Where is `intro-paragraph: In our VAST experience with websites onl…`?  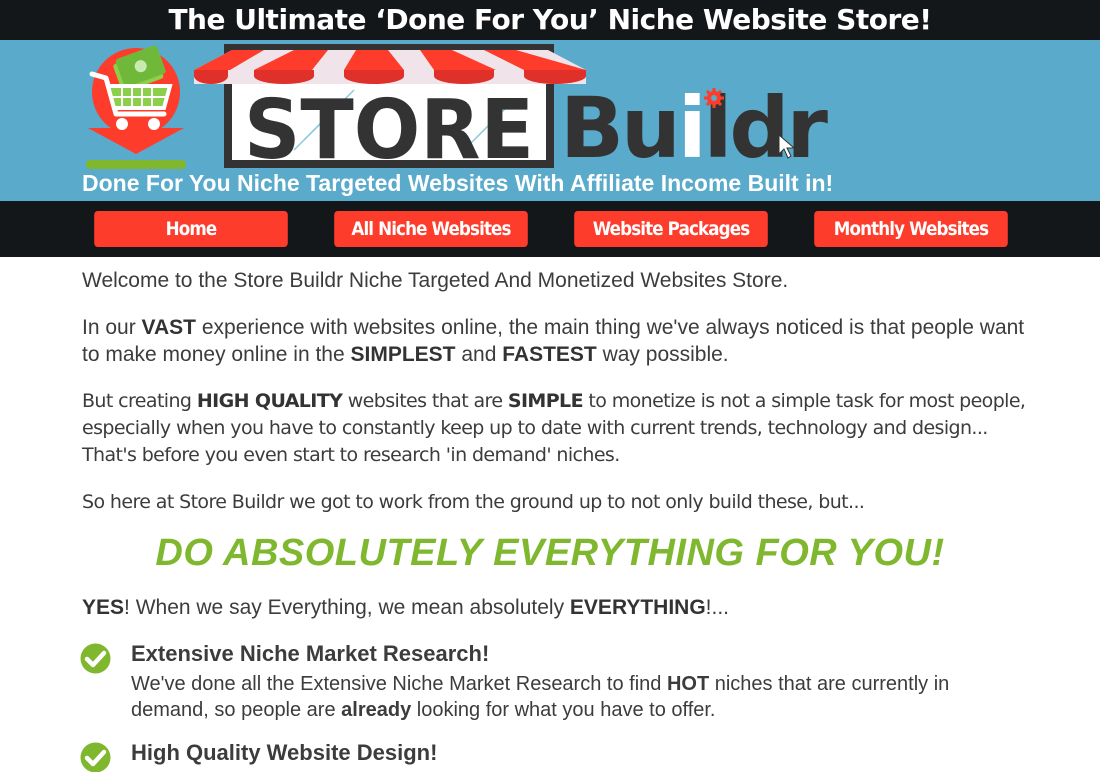
intro-paragraph: In our VAST experience with websites onl… is located at coordinates (553, 341).